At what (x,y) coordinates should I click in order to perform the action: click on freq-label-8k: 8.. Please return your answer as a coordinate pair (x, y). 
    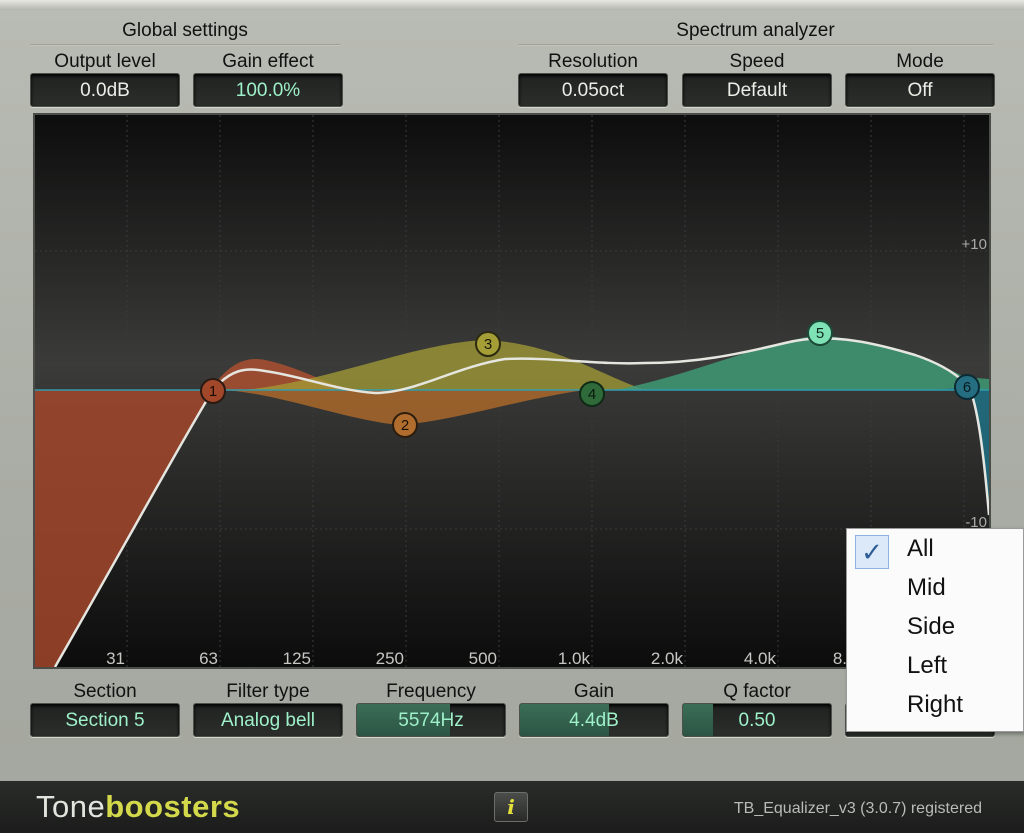
    Looking at the image, I should click on (840, 658).